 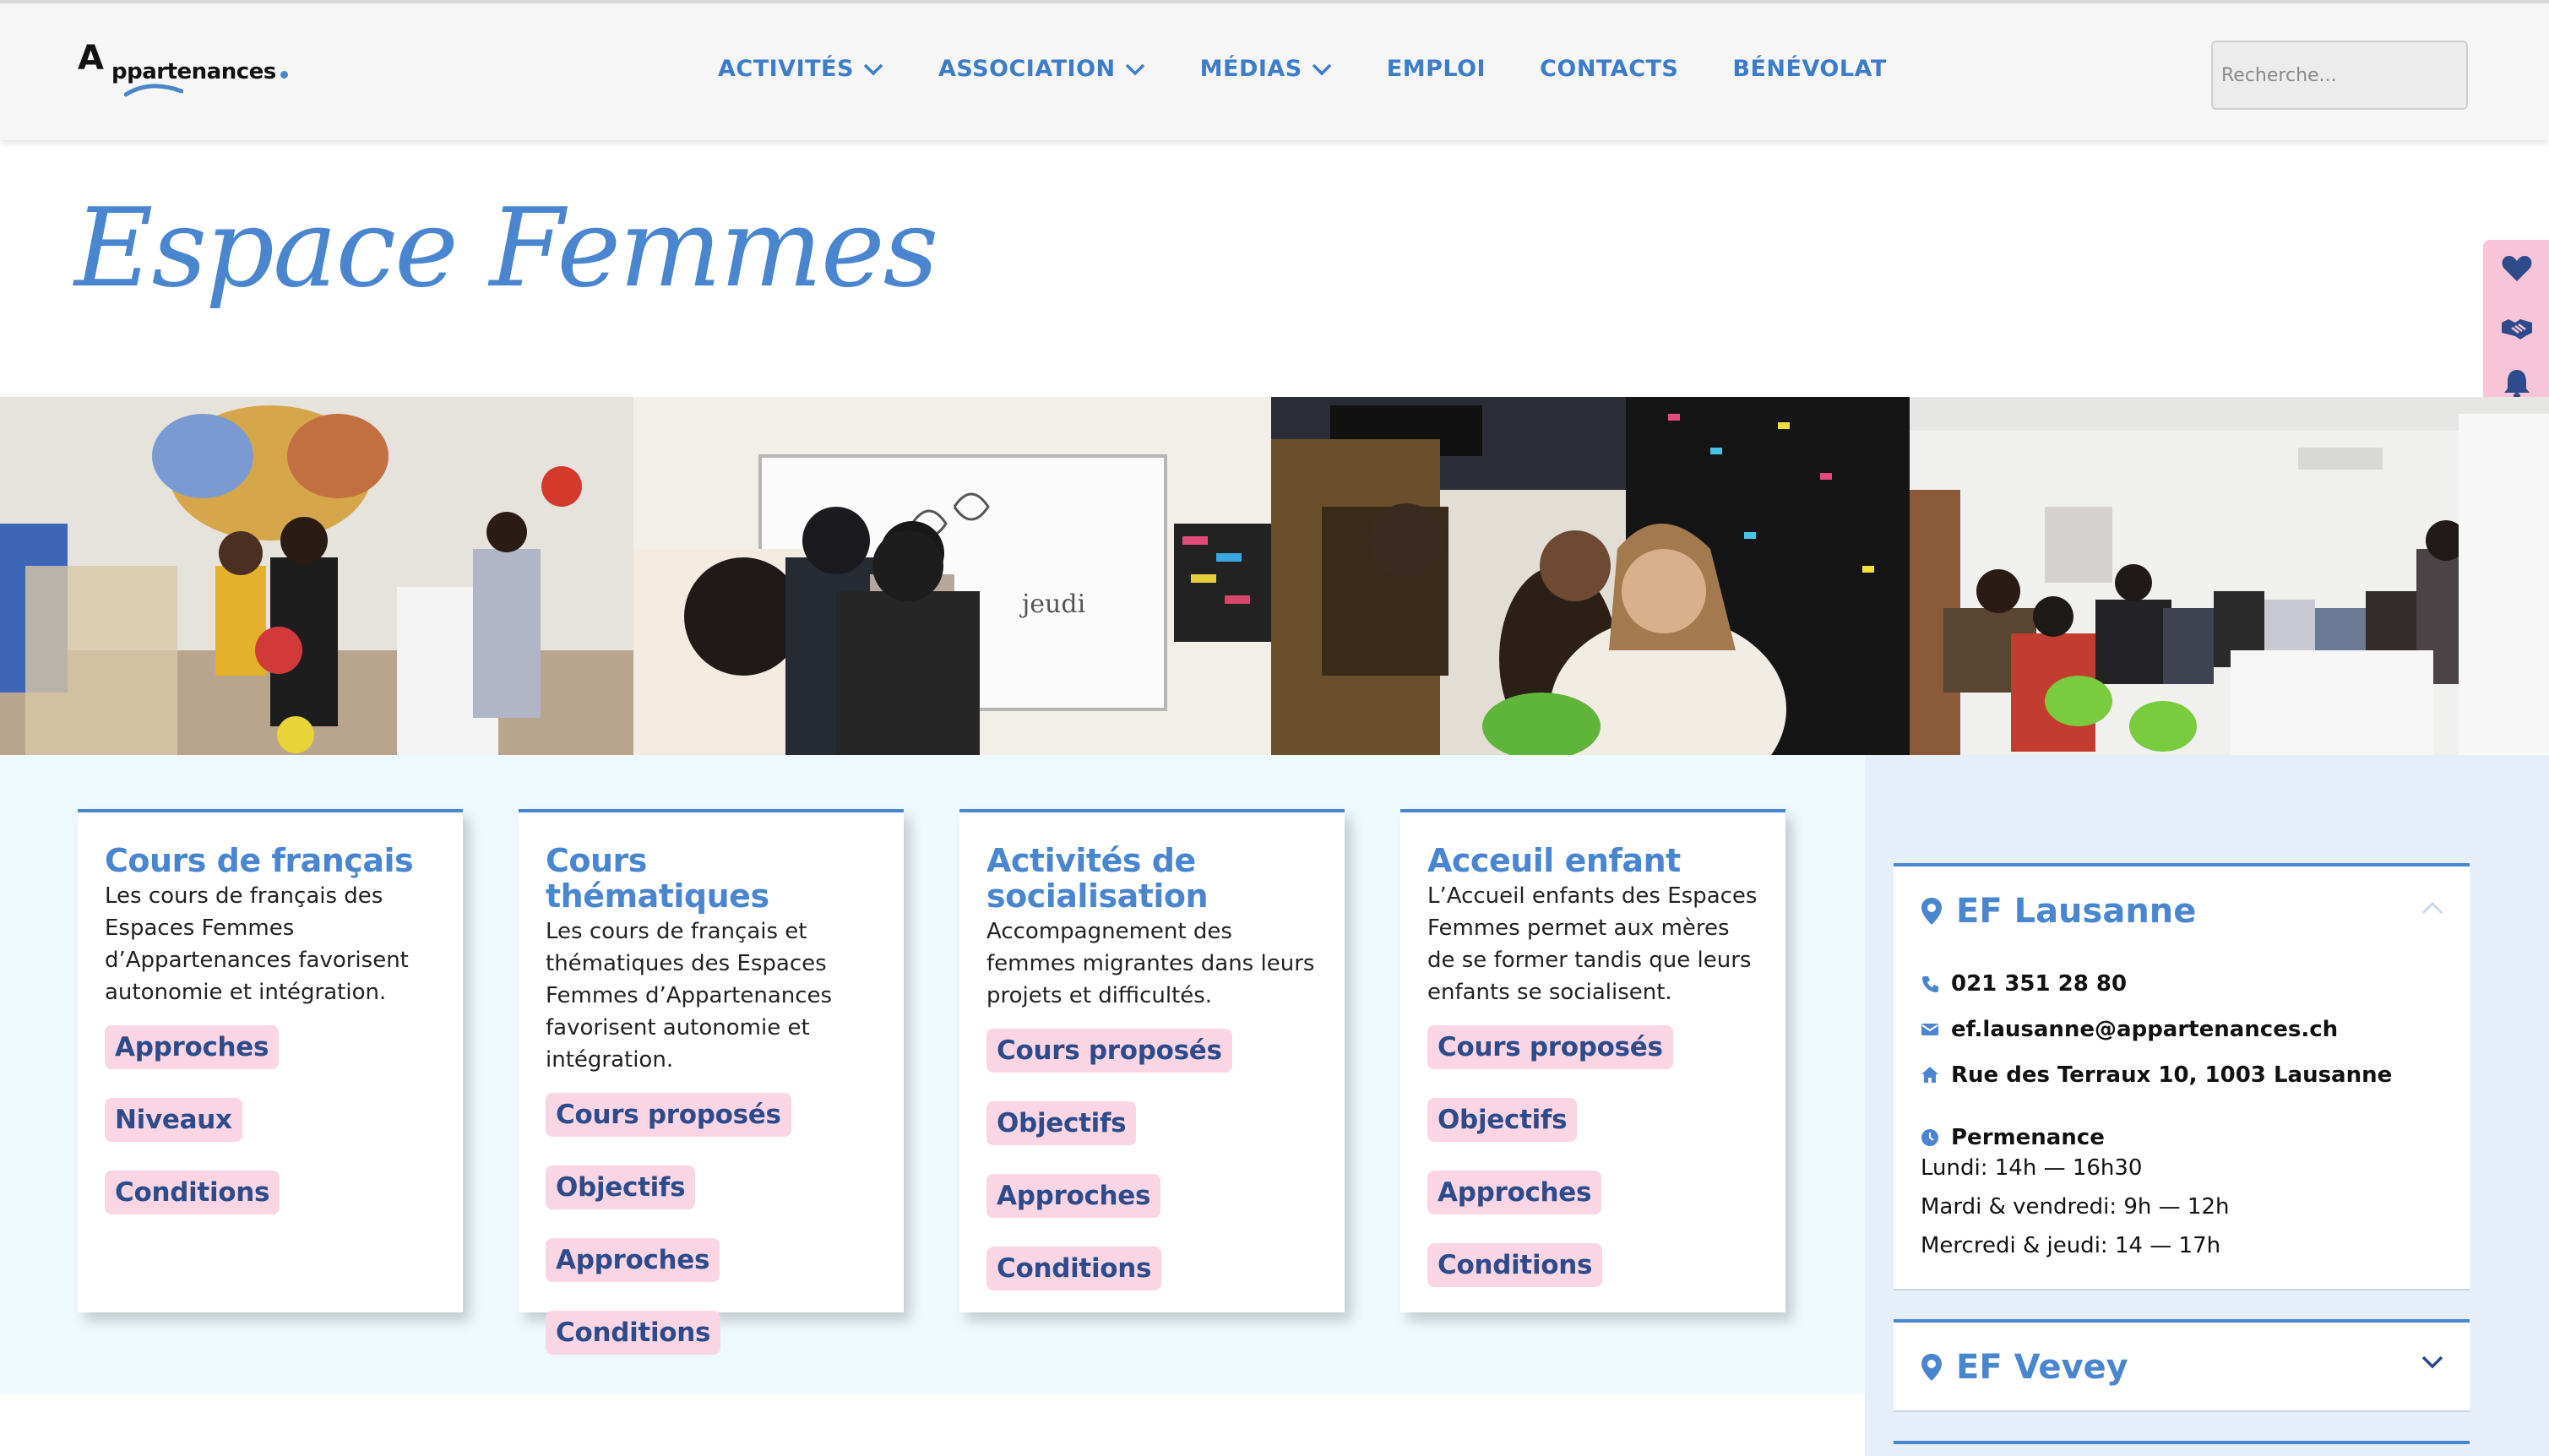 What do you see at coordinates (2028, 1137) in the screenshot?
I see `hours-label: Permenance` at bounding box center [2028, 1137].